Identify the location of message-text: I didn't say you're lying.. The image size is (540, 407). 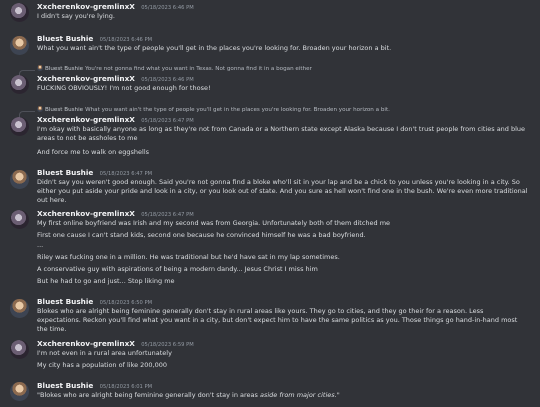
(76, 16).